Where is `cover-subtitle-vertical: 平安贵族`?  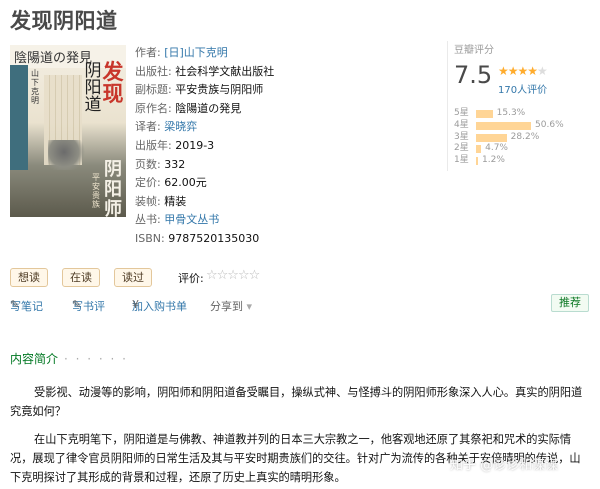
cover-subtitle-vertical: 平安贵族 is located at coordinates (96, 191).